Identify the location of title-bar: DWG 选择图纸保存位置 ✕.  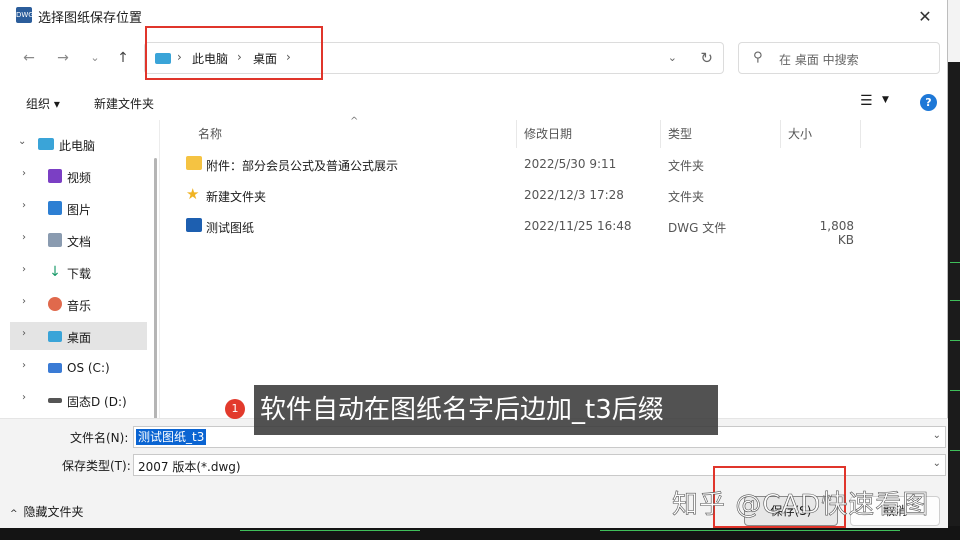
(474, 16).